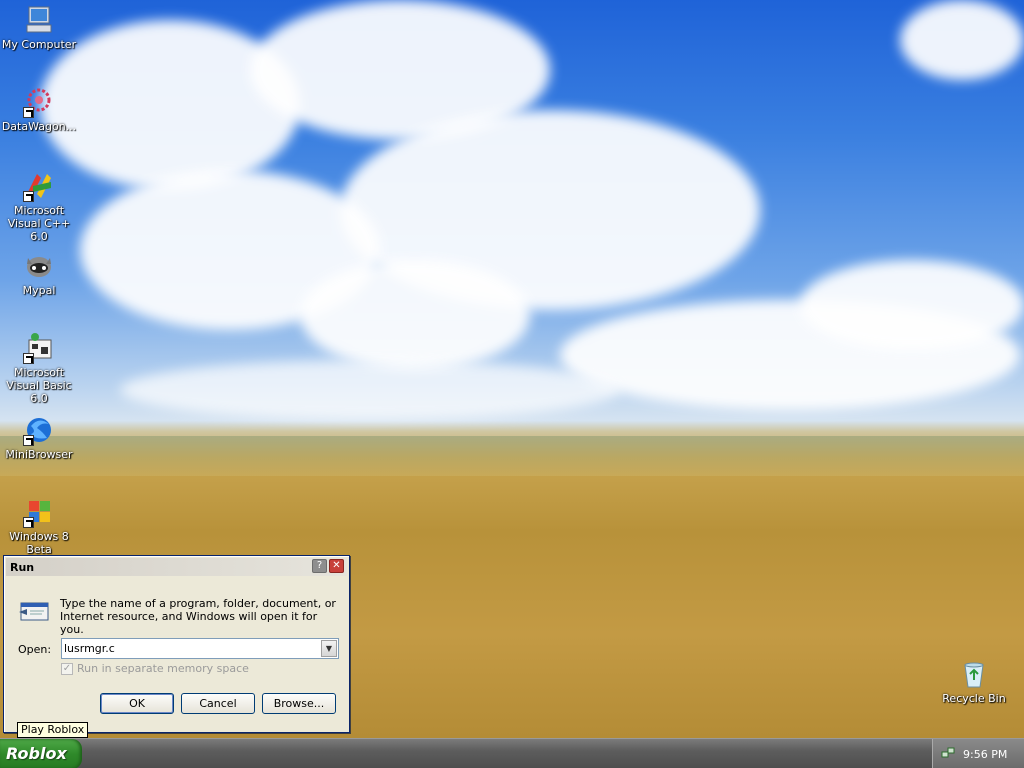 The height and width of the screenshot is (768, 1024). What do you see at coordinates (336, 566) in the screenshot?
I see `close-button: ✕` at bounding box center [336, 566].